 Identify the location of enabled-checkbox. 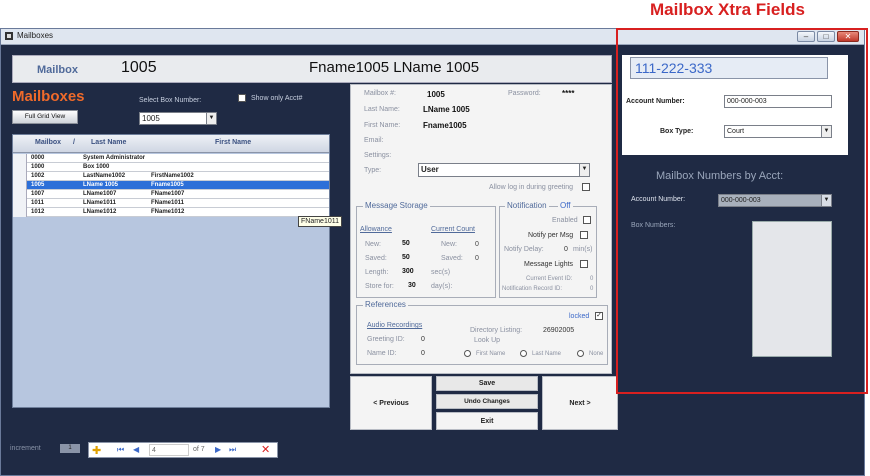
(587, 220).